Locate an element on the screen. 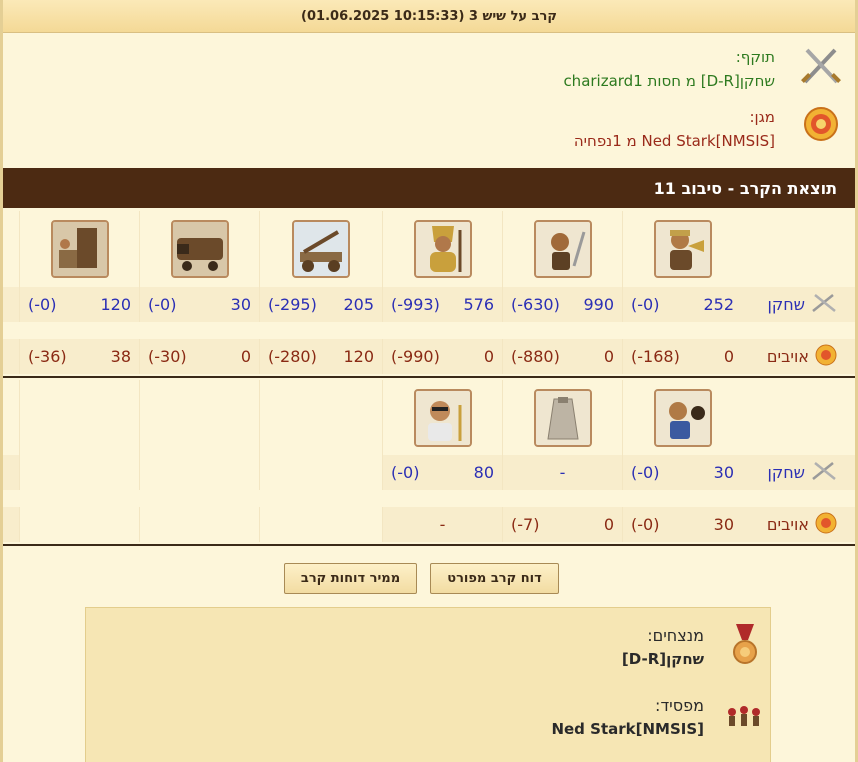 The width and height of the screenshot is (858, 762). report-title: קרב על שיש 3 (10:15:33 01.06.2025) is located at coordinates (429, 16).